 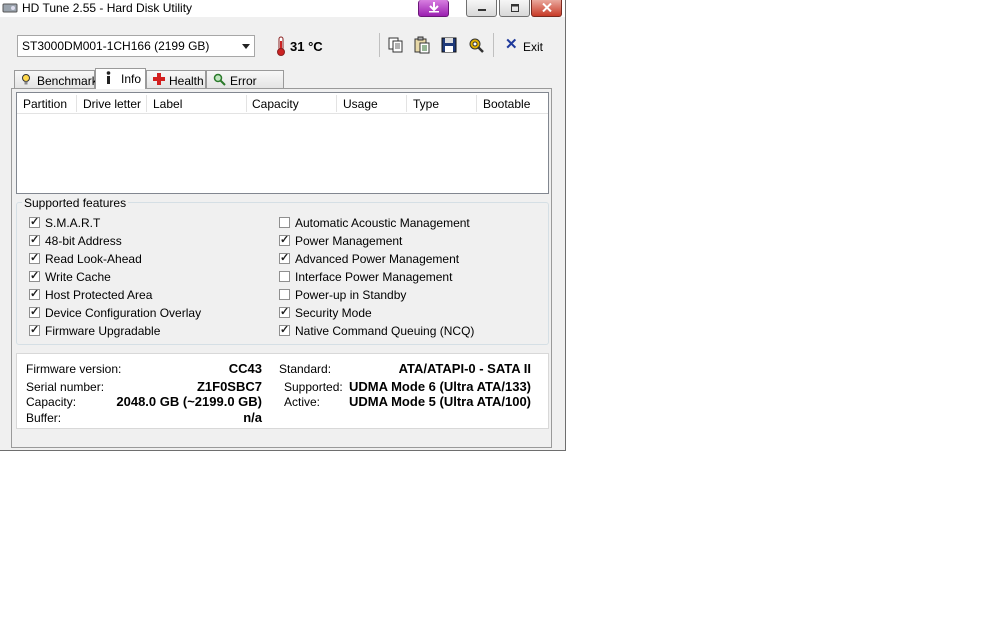 I want to click on column-header-partition: Partition, so click(x=45, y=104).